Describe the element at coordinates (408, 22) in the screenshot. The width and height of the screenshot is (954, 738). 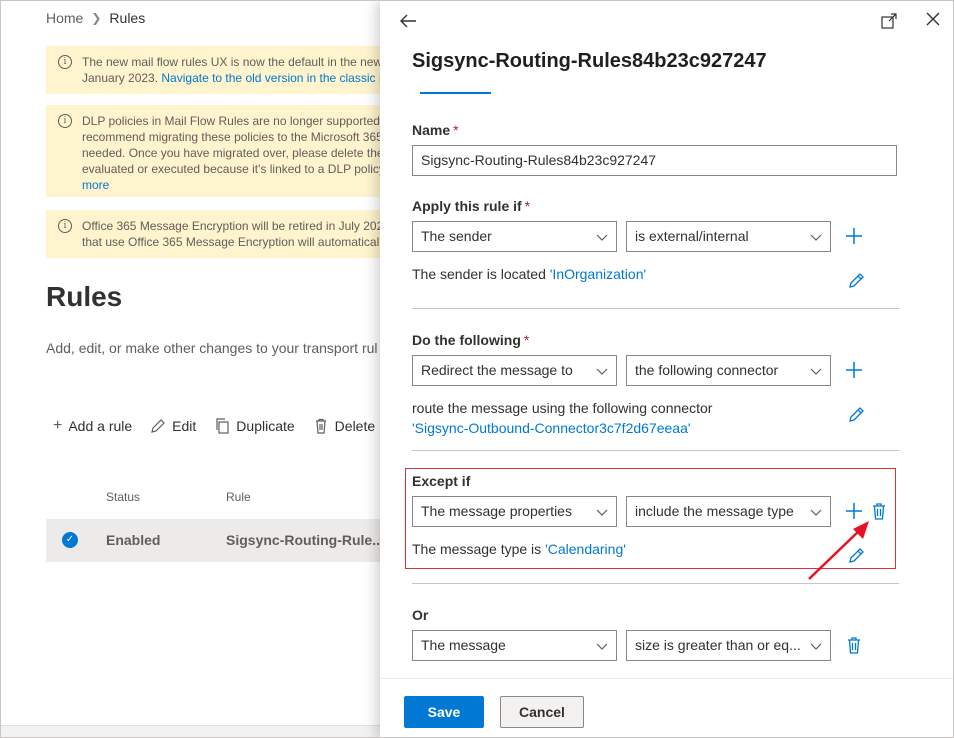
I see `back-arrow-icon` at that location.